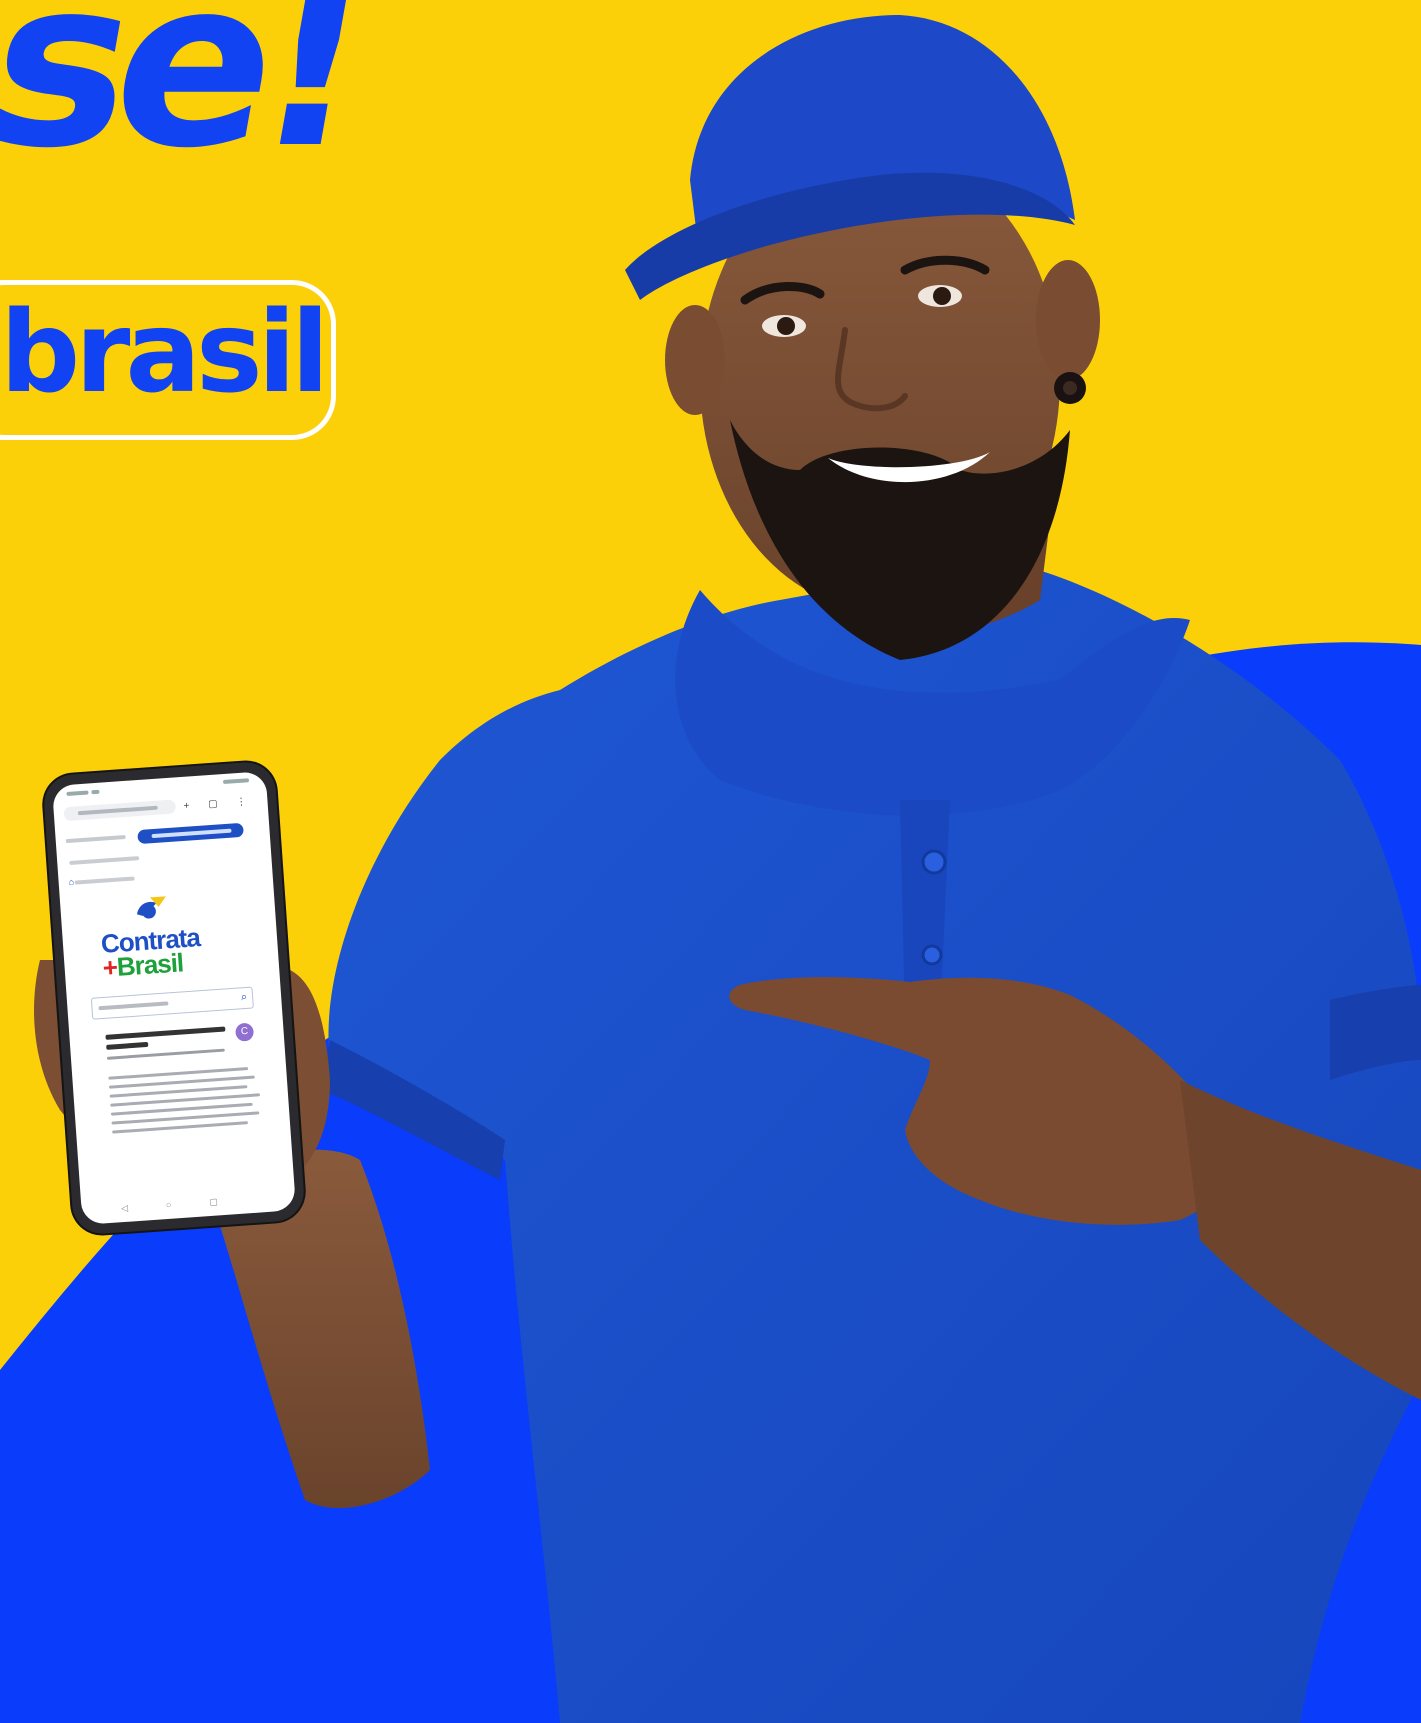 The image size is (1421, 1723). Describe the element at coordinates (159, 788) in the screenshot. I see `phone-status-bar` at that location.